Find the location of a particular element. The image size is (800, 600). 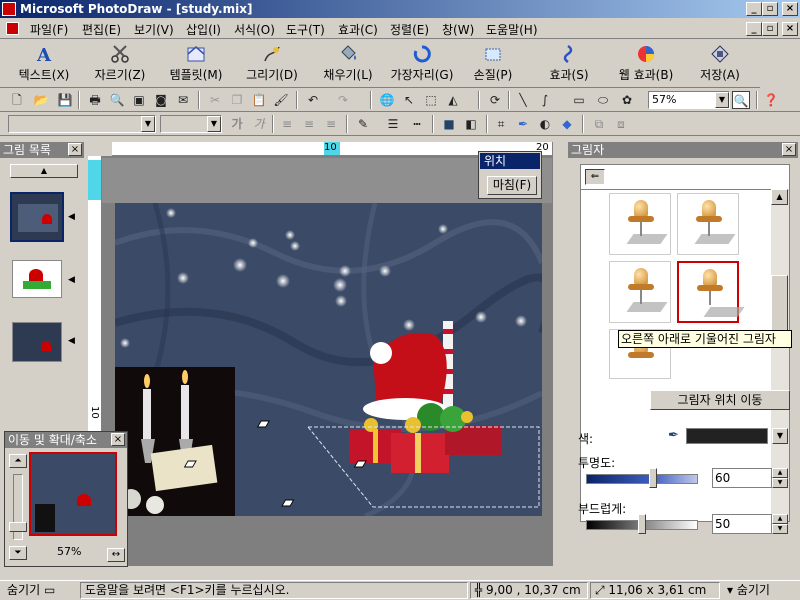

menu-file: 파일(F) is located at coordinates (49, 29).